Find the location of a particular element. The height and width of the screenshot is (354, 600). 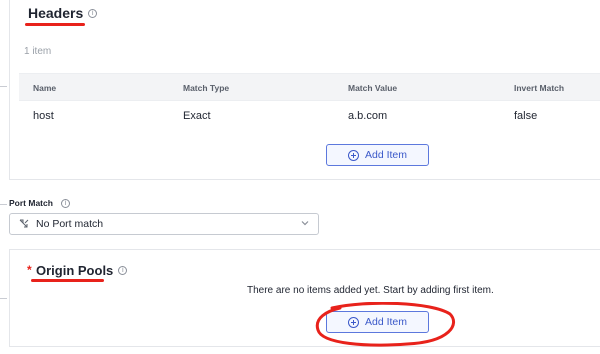

headers-add-item-button: Add Item is located at coordinates (377, 155).